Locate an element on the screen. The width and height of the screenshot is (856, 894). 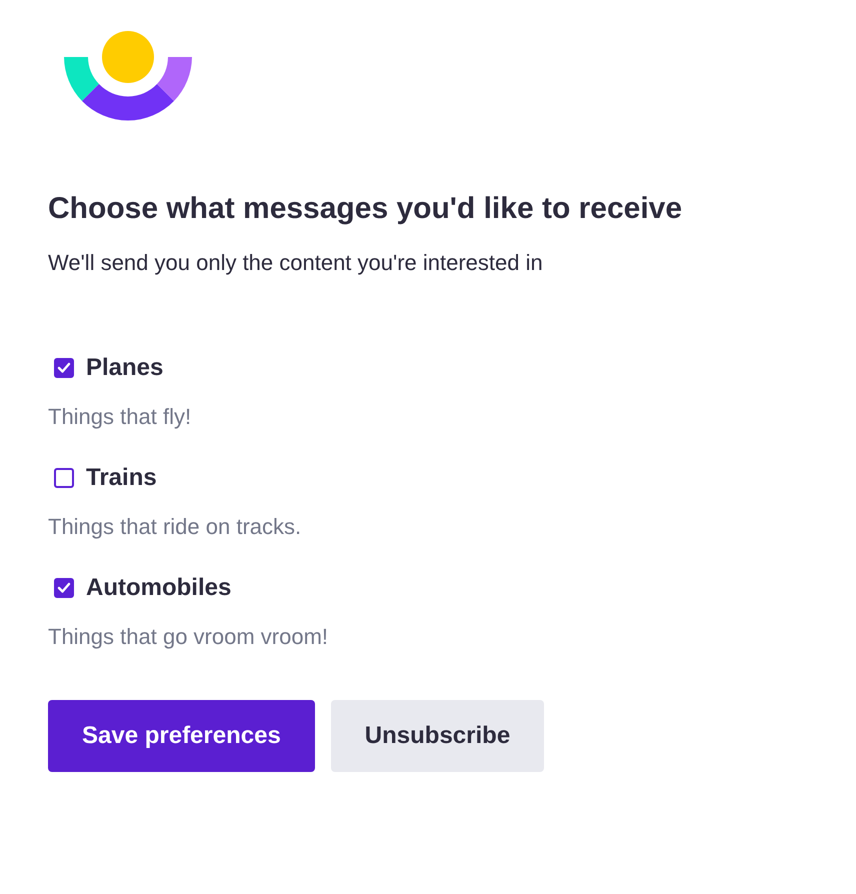
unsubscribe-button: Unsubscribe is located at coordinates (437, 736).